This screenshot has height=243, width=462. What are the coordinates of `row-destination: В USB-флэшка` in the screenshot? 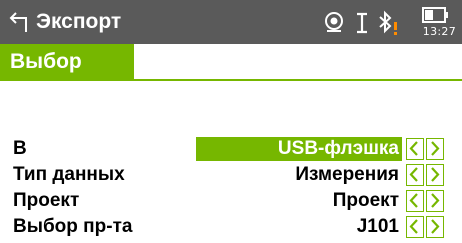 It's located at (231, 149).